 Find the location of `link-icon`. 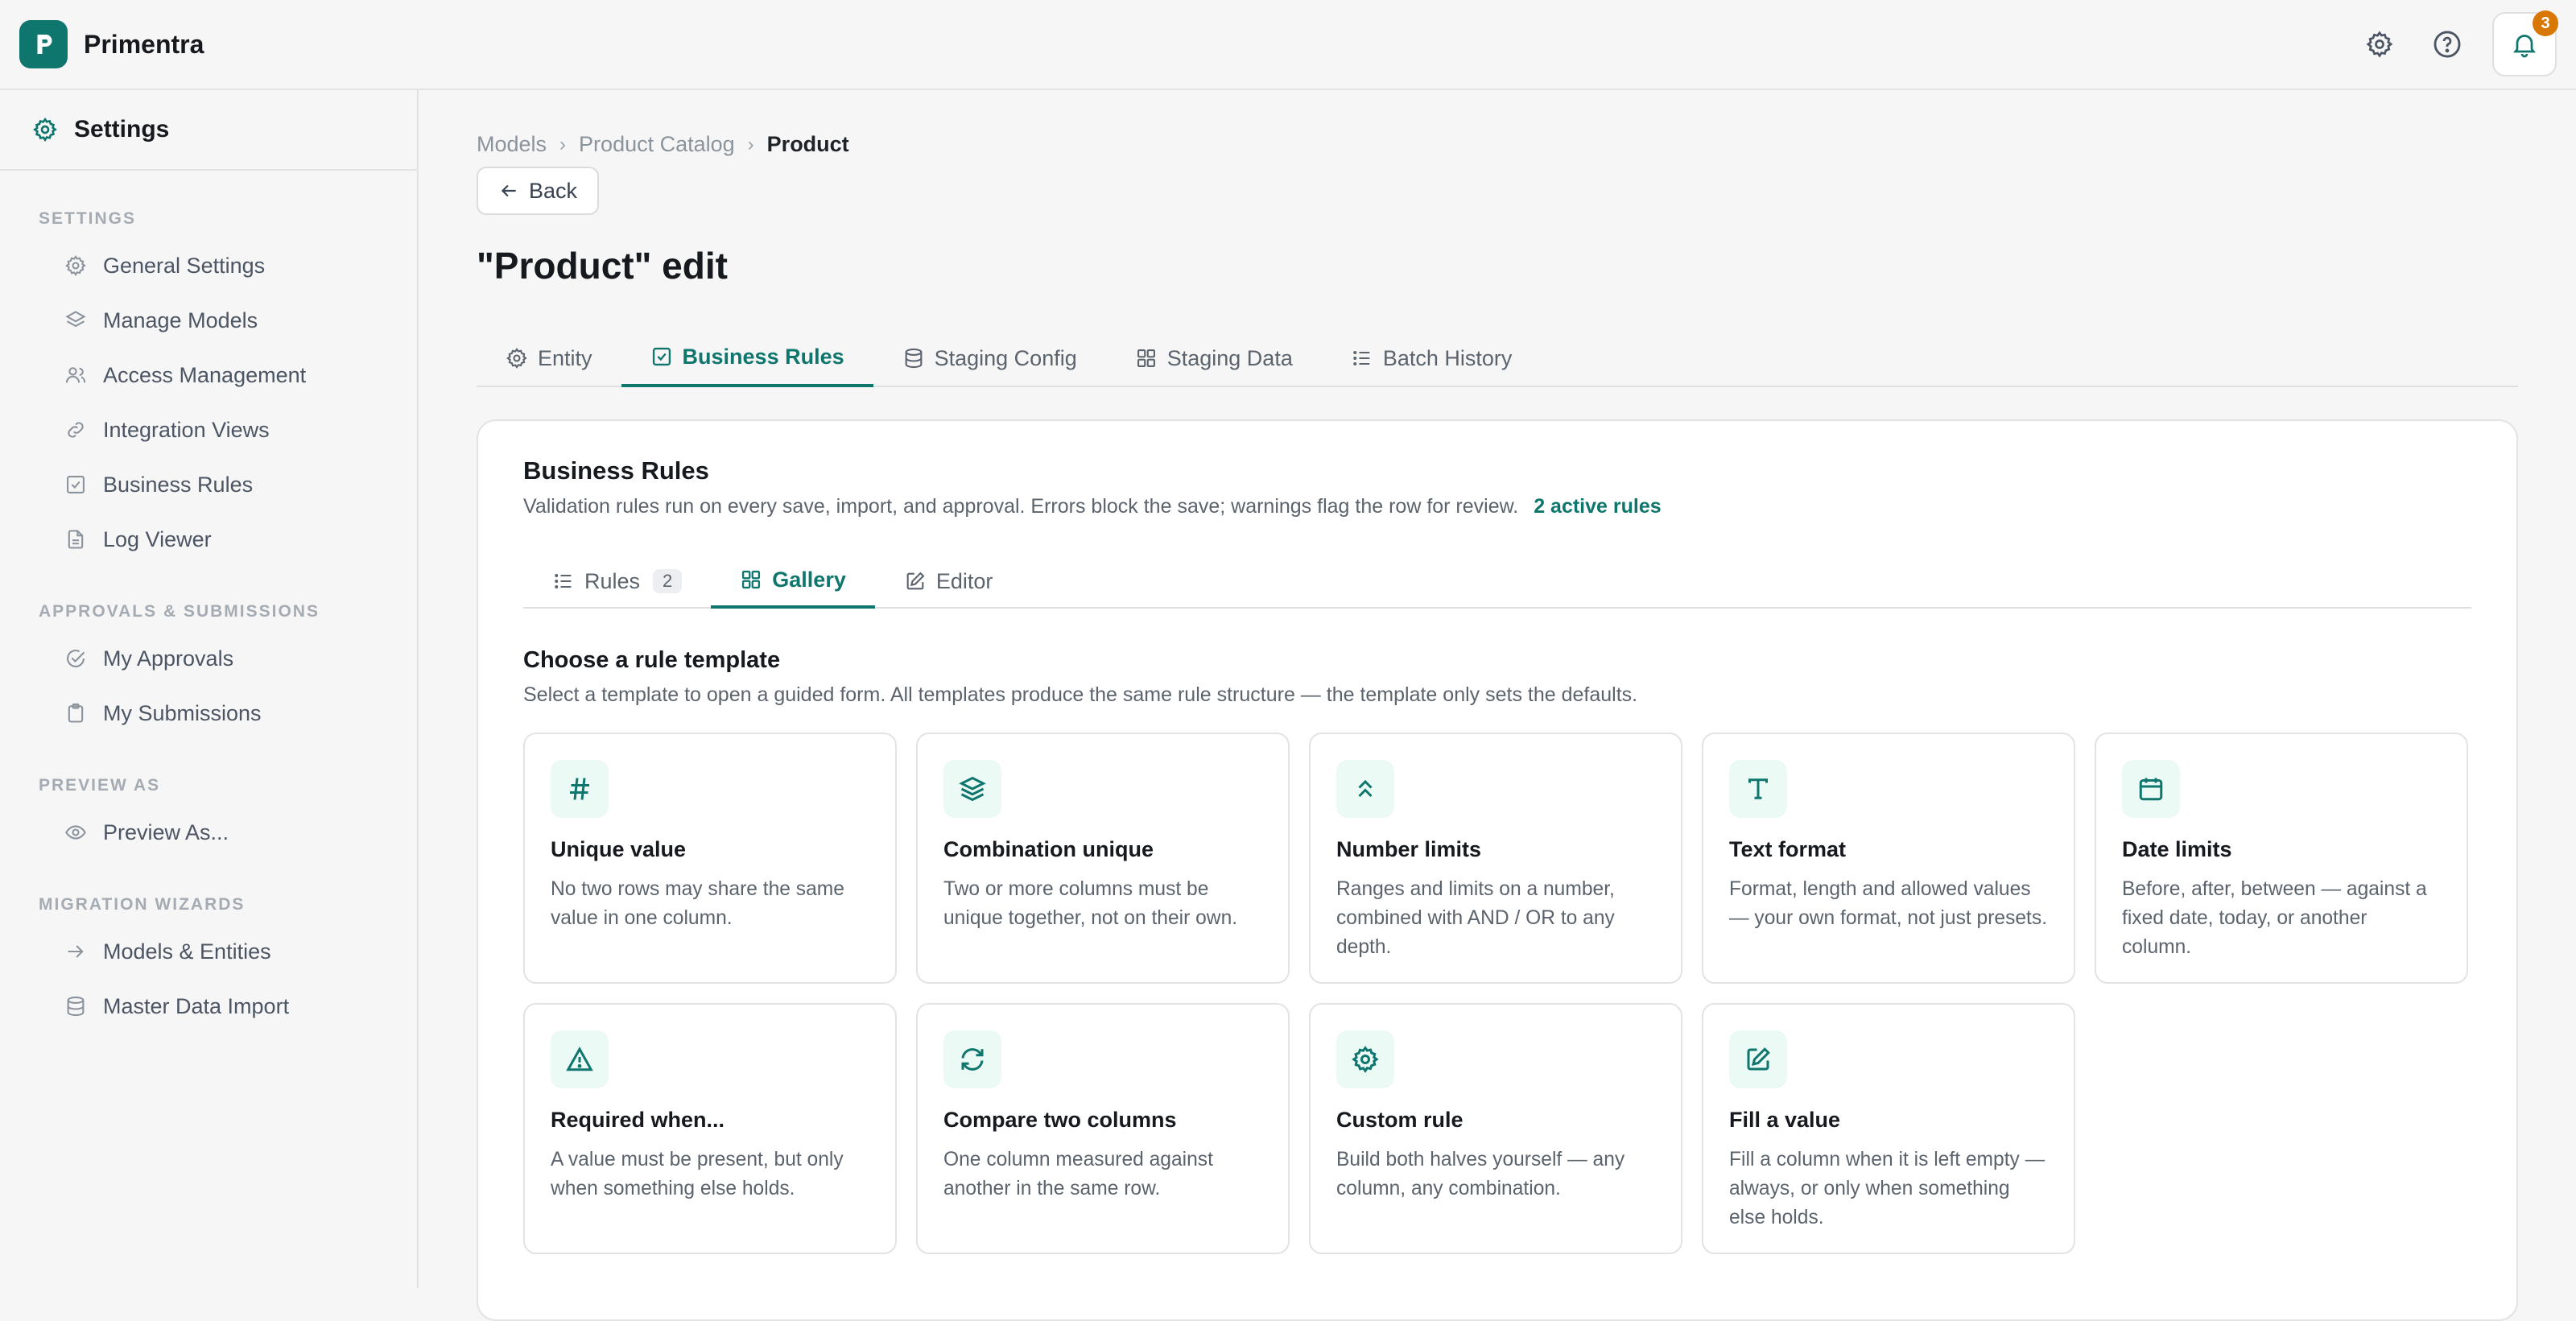

link-icon is located at coordinates (76, 430).